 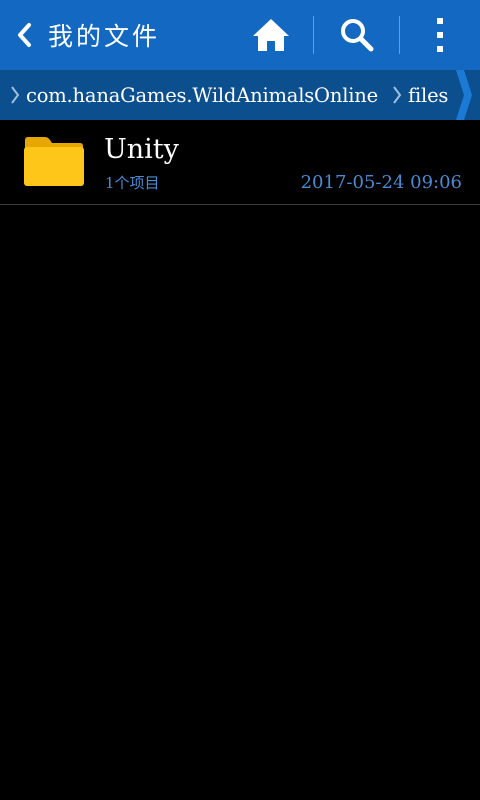 I want to click on more-vertical-icon, so click(x=440, y=35).